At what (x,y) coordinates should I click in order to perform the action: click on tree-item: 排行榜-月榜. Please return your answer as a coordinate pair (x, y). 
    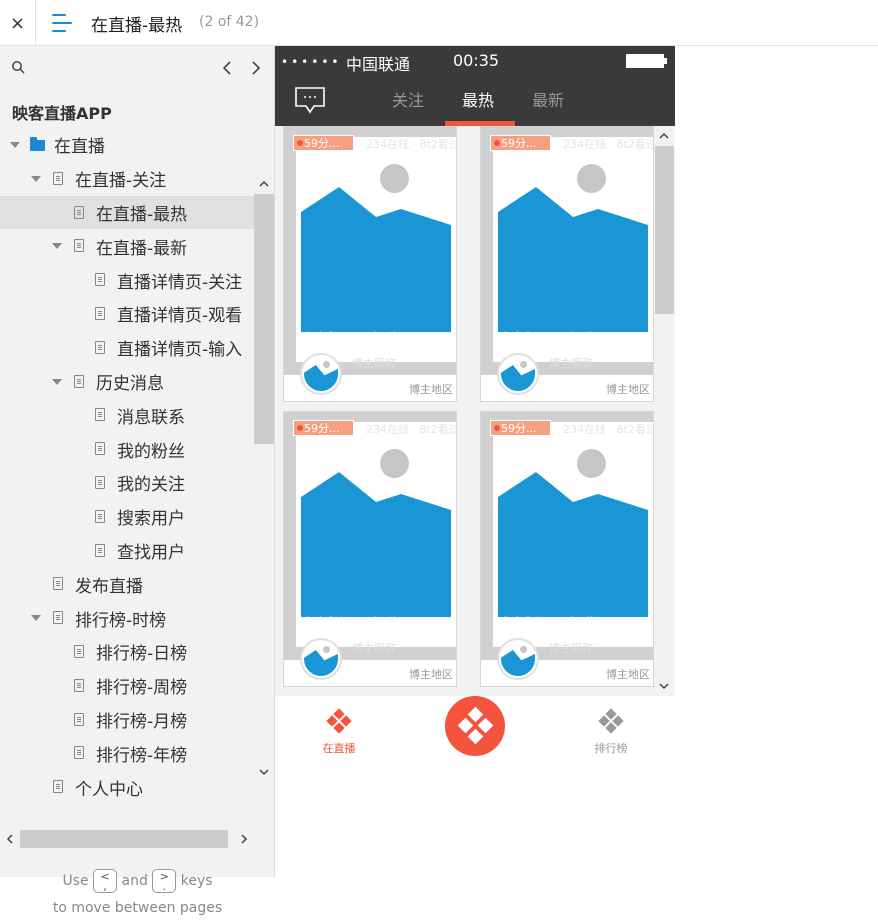
    Looking at the image, I should click on (127, 720).